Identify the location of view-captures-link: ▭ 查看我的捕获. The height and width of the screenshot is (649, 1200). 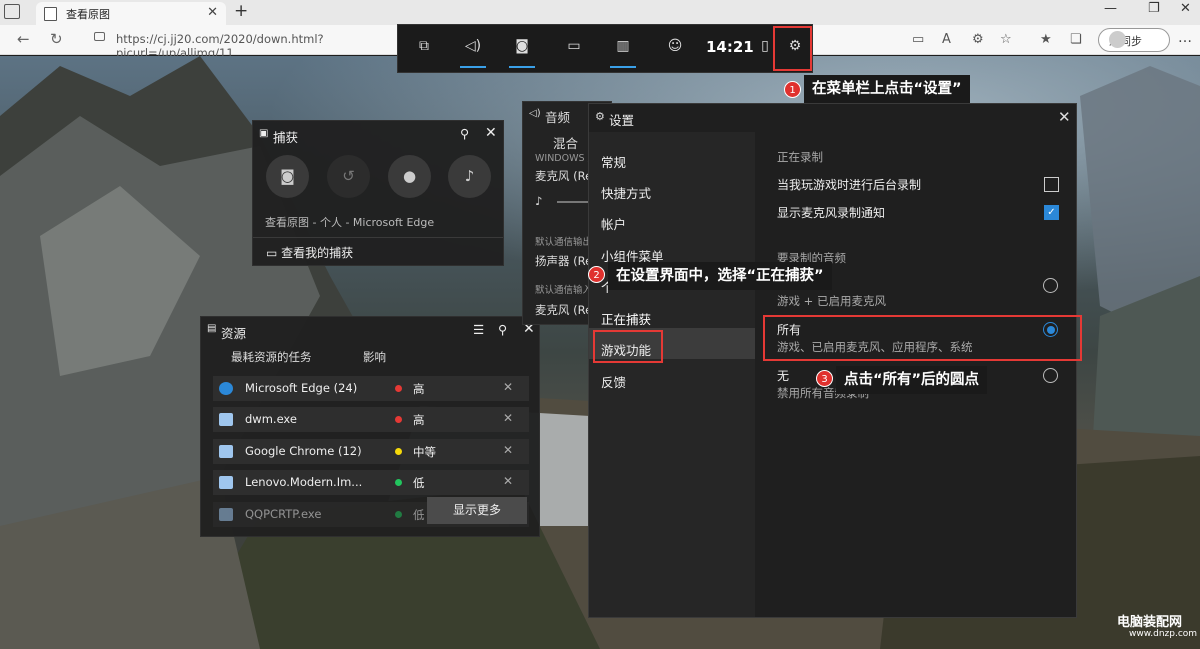
(309, 252).